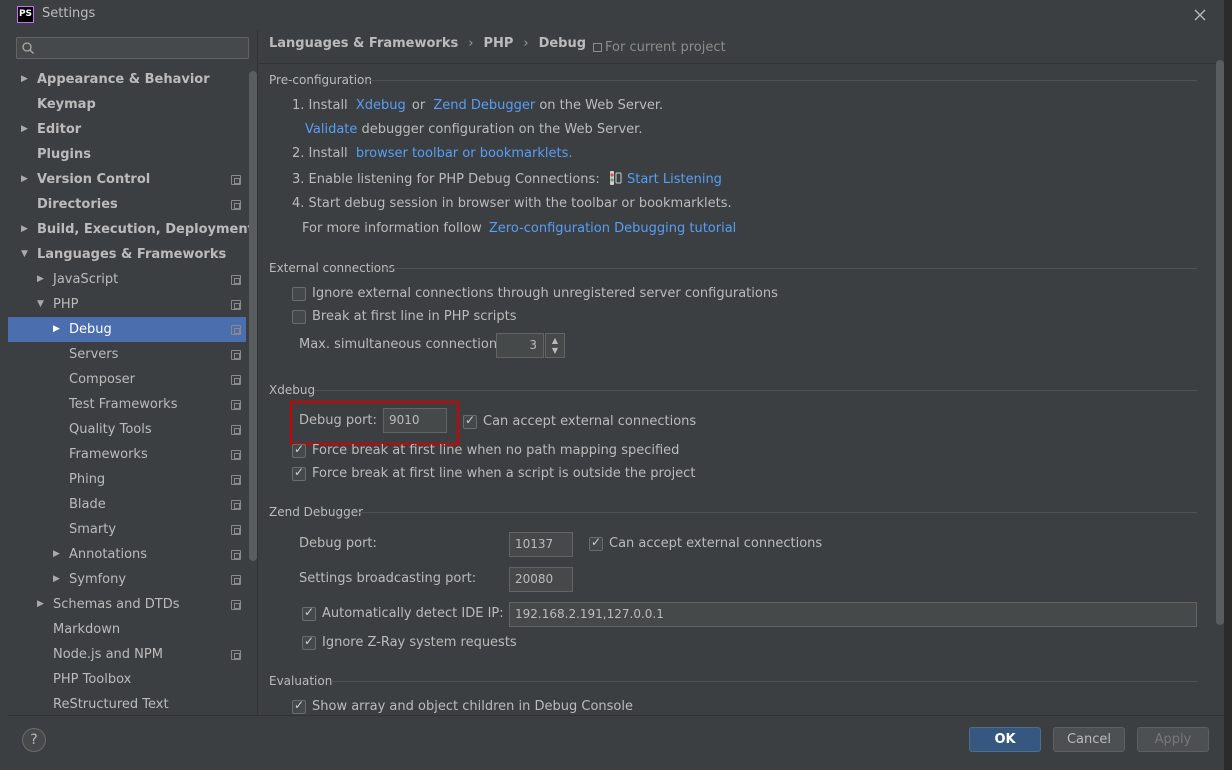 Image resolution: width=1232 pixels, height=770 pixels. Describe the element at coordinates (127, 354) in the screenshot. I see `sidebar-item-servers: Servers` at that location.